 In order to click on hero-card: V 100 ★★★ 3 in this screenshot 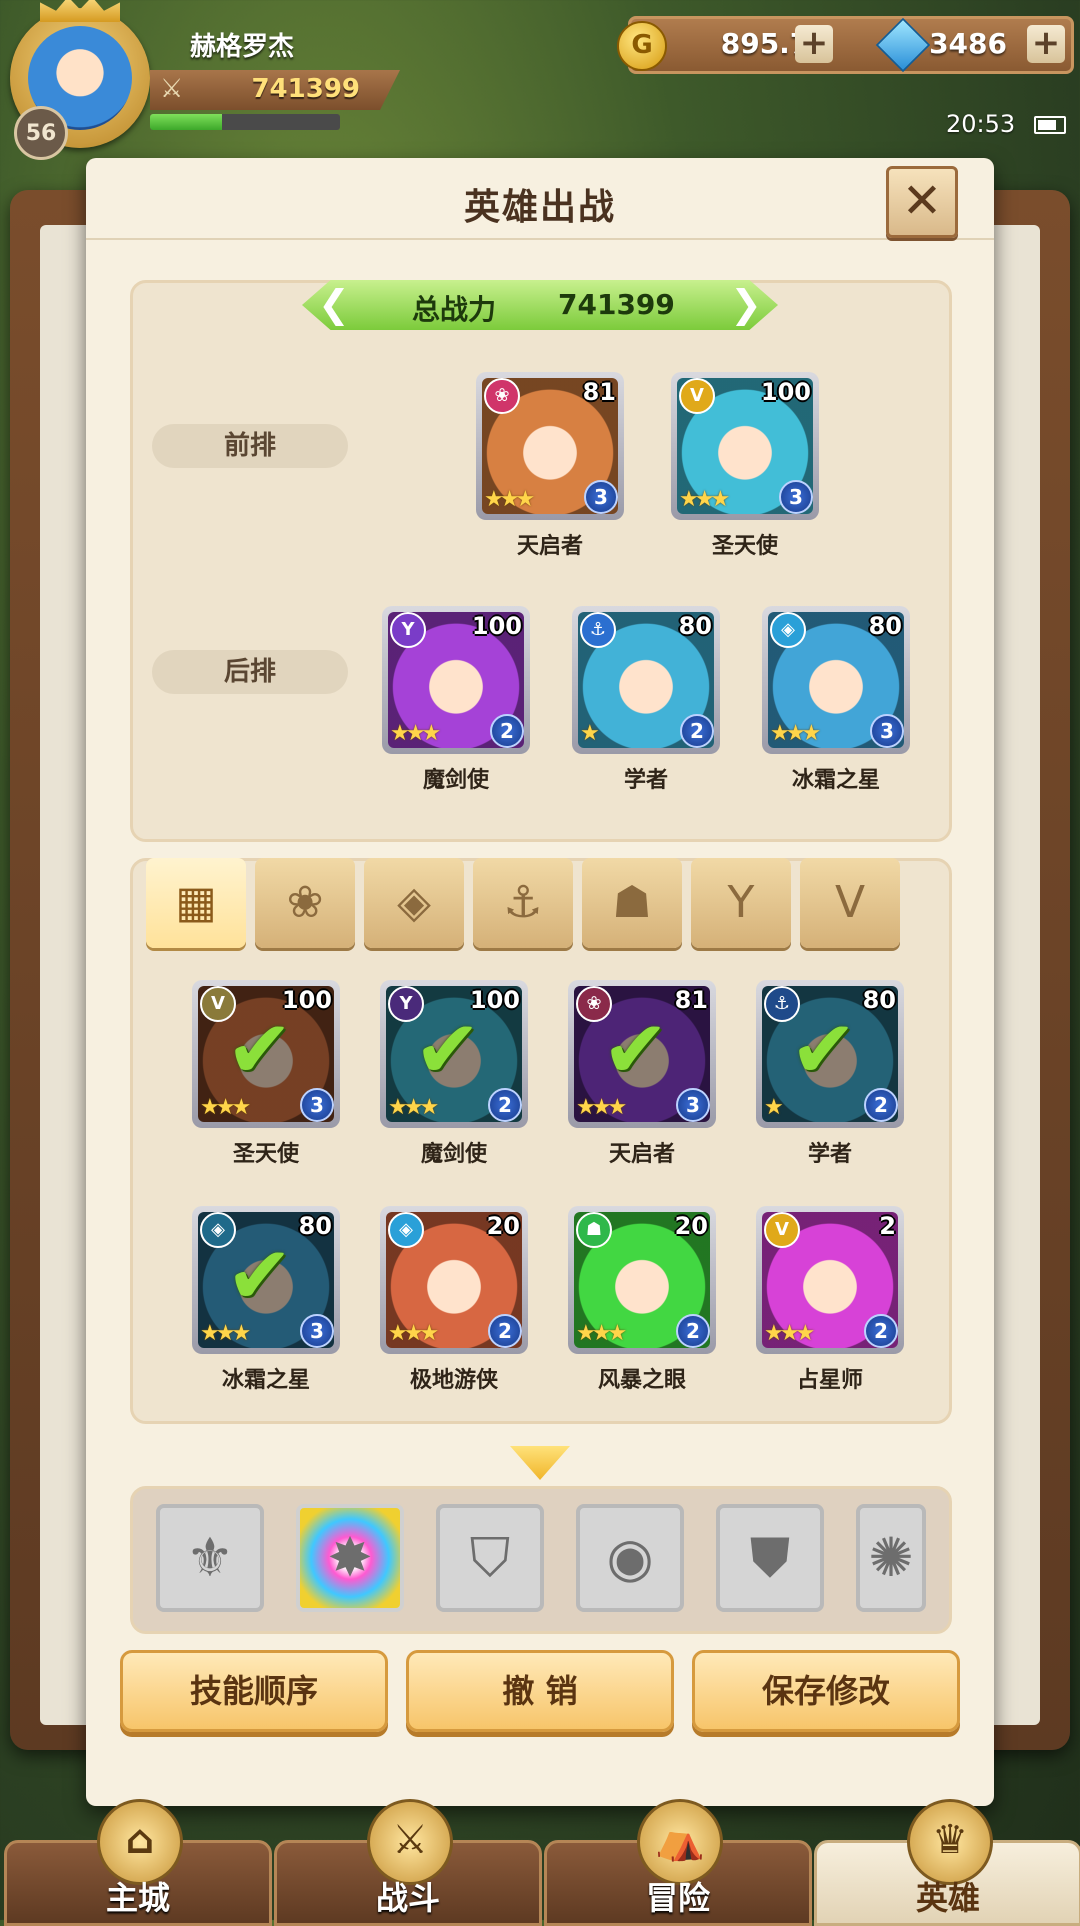, I will do `click(745, 446)`.